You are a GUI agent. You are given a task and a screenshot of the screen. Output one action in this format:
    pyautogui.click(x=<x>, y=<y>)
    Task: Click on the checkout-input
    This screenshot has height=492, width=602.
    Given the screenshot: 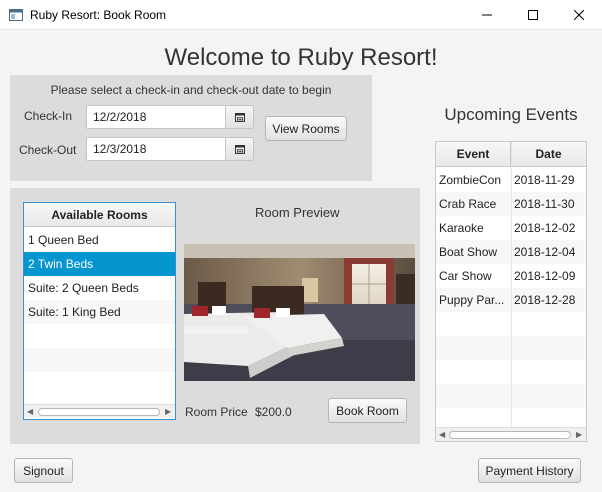 What is the action you would take?
    pyautogui.click(x=156, y=149)
    